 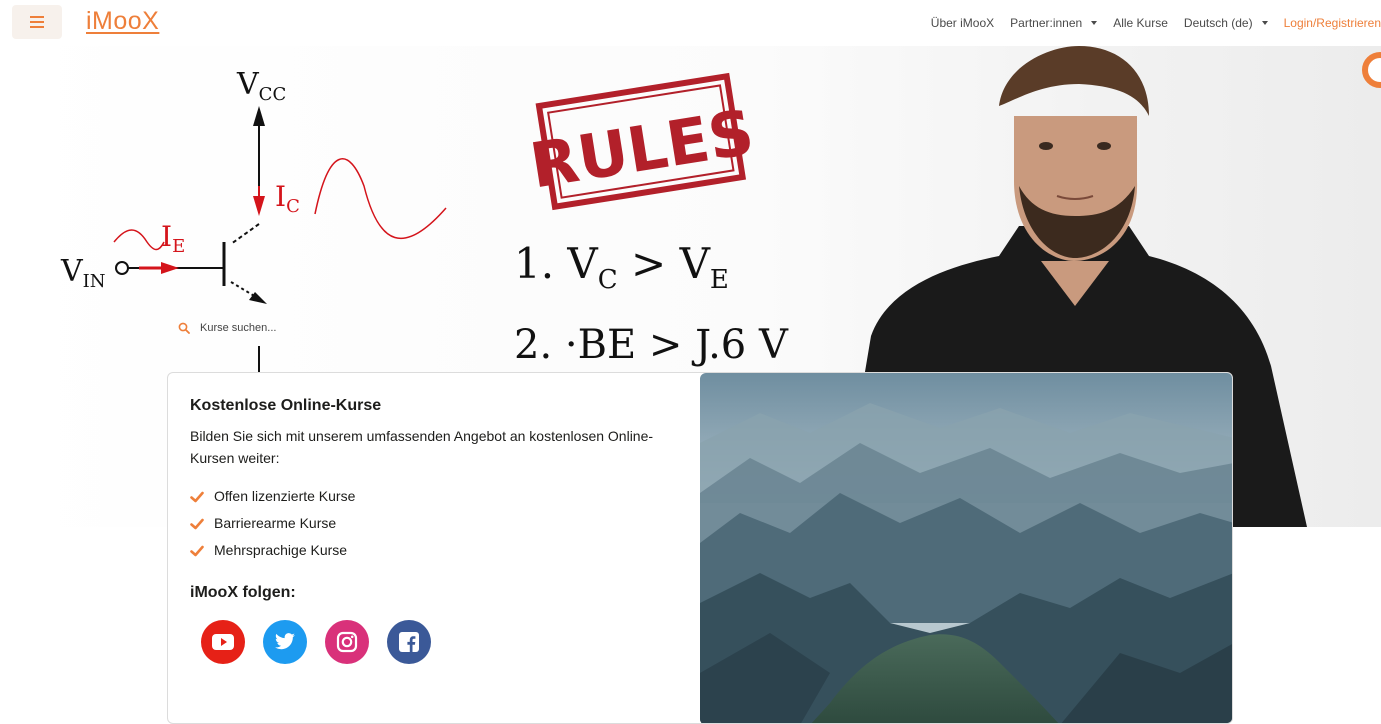 I want to click on feature-label: Mehrsprachige Kurse, so click(x=281, y=550).